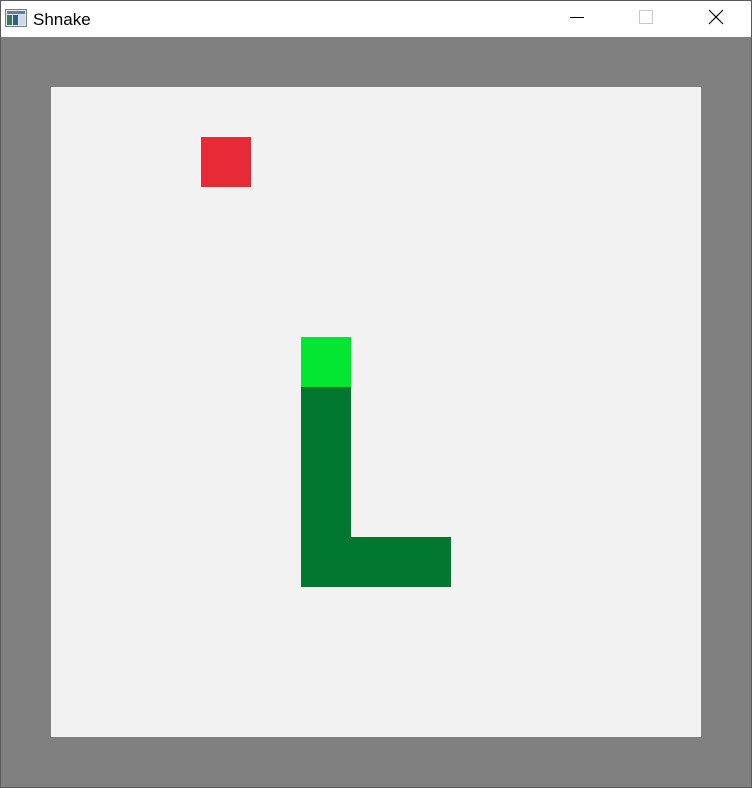 The height and width of the screenshot is (788, 752). I want to click on maximize-button, so click(646, 19).